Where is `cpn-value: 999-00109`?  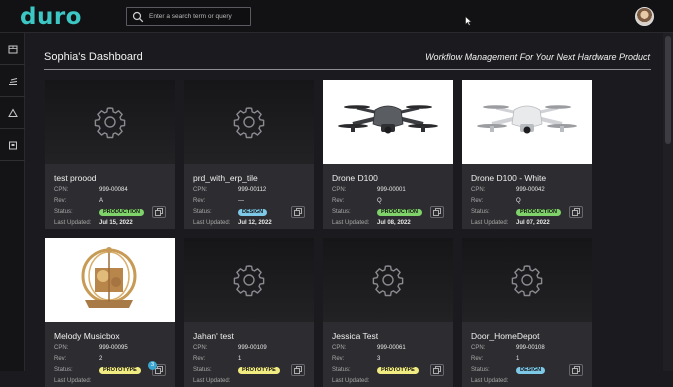 cpn-value: 999-00109 is located at coordinates (252, 348).